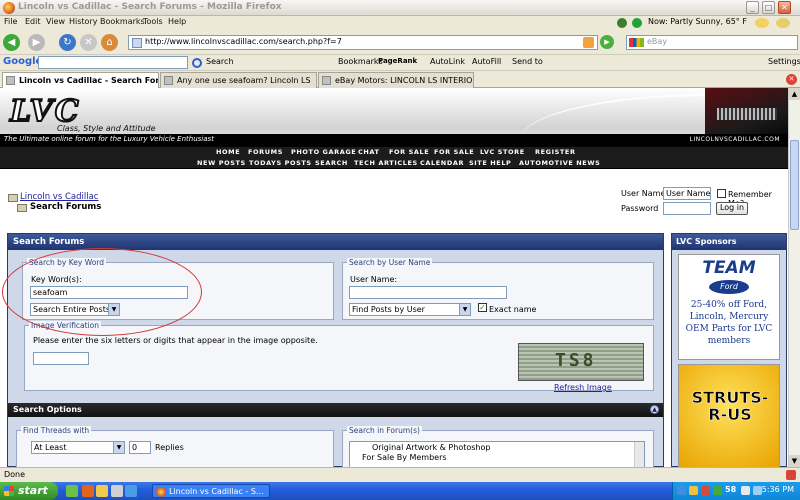 Image resolution: width=800 pixels, height=500 pixels. I want to click on nav-tech-articles: TECH ARTICLES, so click(386, 163).